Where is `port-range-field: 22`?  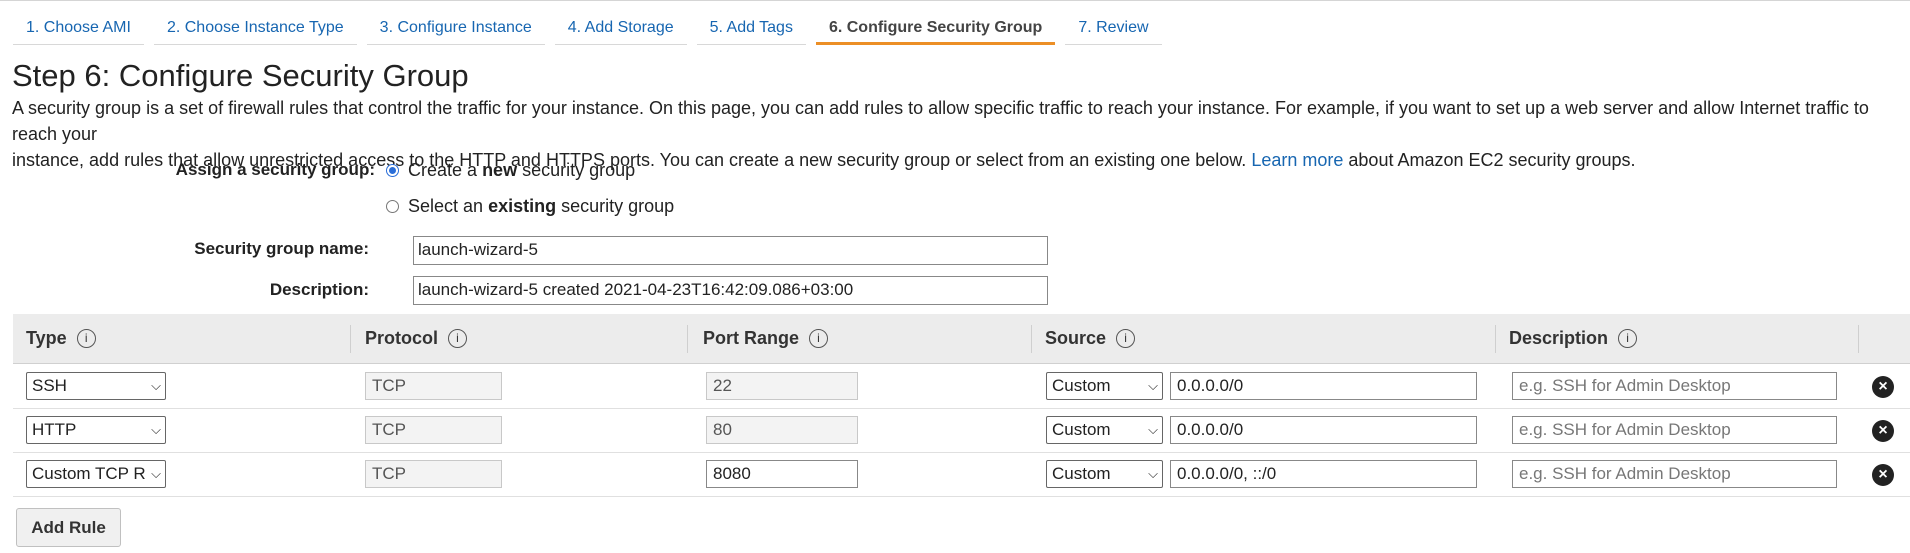 port-range-field: 22 is located at coordinates (782, 386).